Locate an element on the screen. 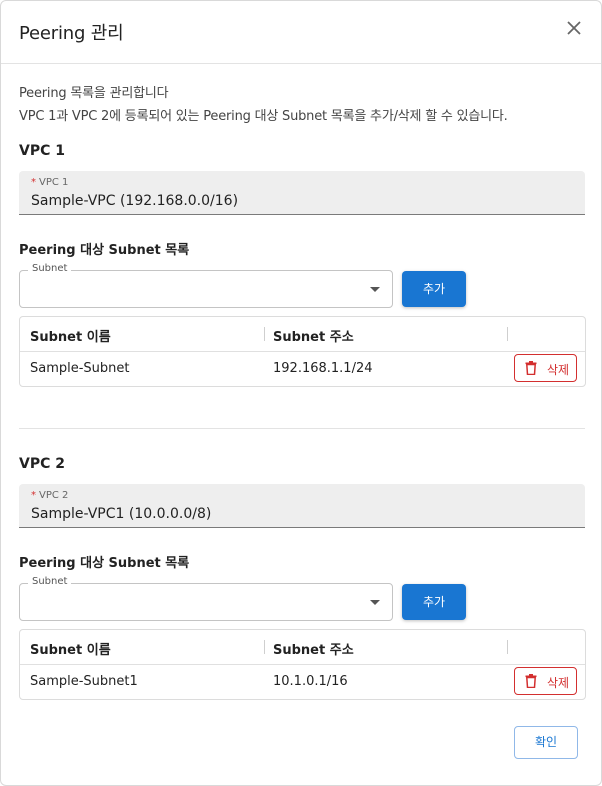 Image resolution: width=602 pixels, height=786 pixels. vpc1-add-button: 추가 is located at coordinates (434, 289).